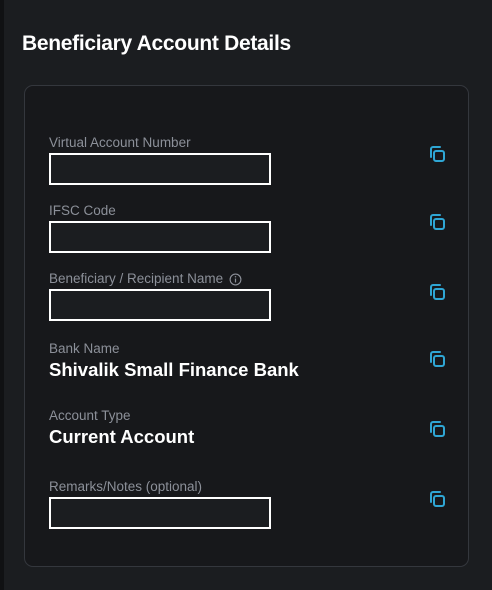 The width and height of the screenshot is (492, 590). Describe the element at coordinates (126, 486) in the screenshot. I see `remarks-label: Remarks/Notes (optional)` at that location.